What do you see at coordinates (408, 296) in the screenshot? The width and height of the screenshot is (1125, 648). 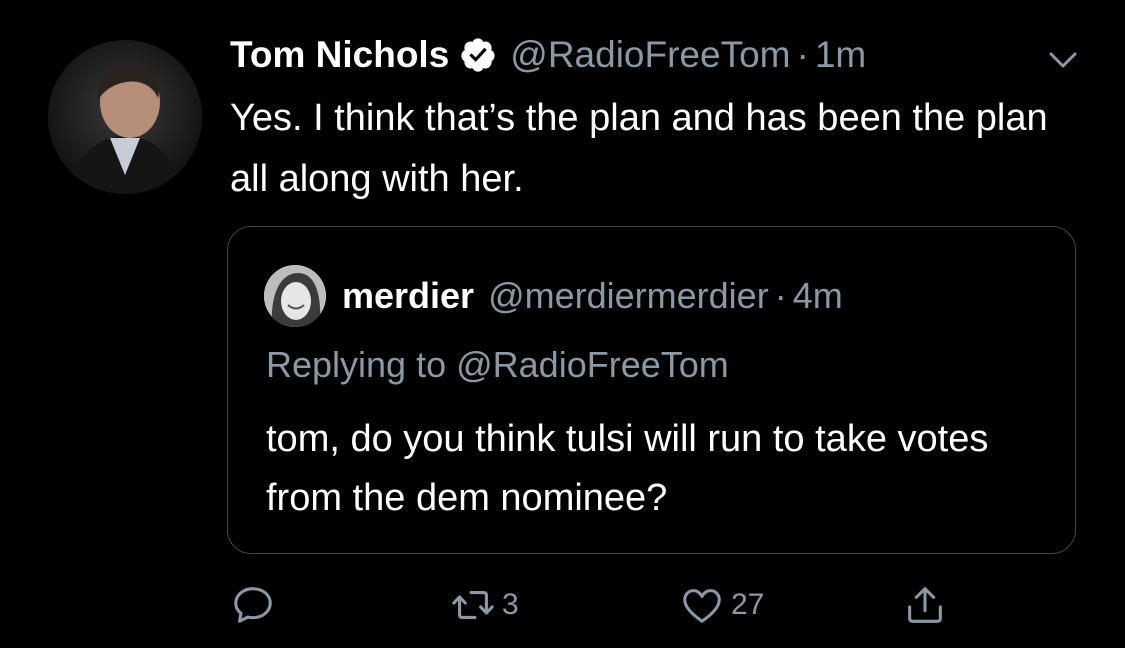 I see `quoted-author-name: merdier` at bounding box center [408, 296].